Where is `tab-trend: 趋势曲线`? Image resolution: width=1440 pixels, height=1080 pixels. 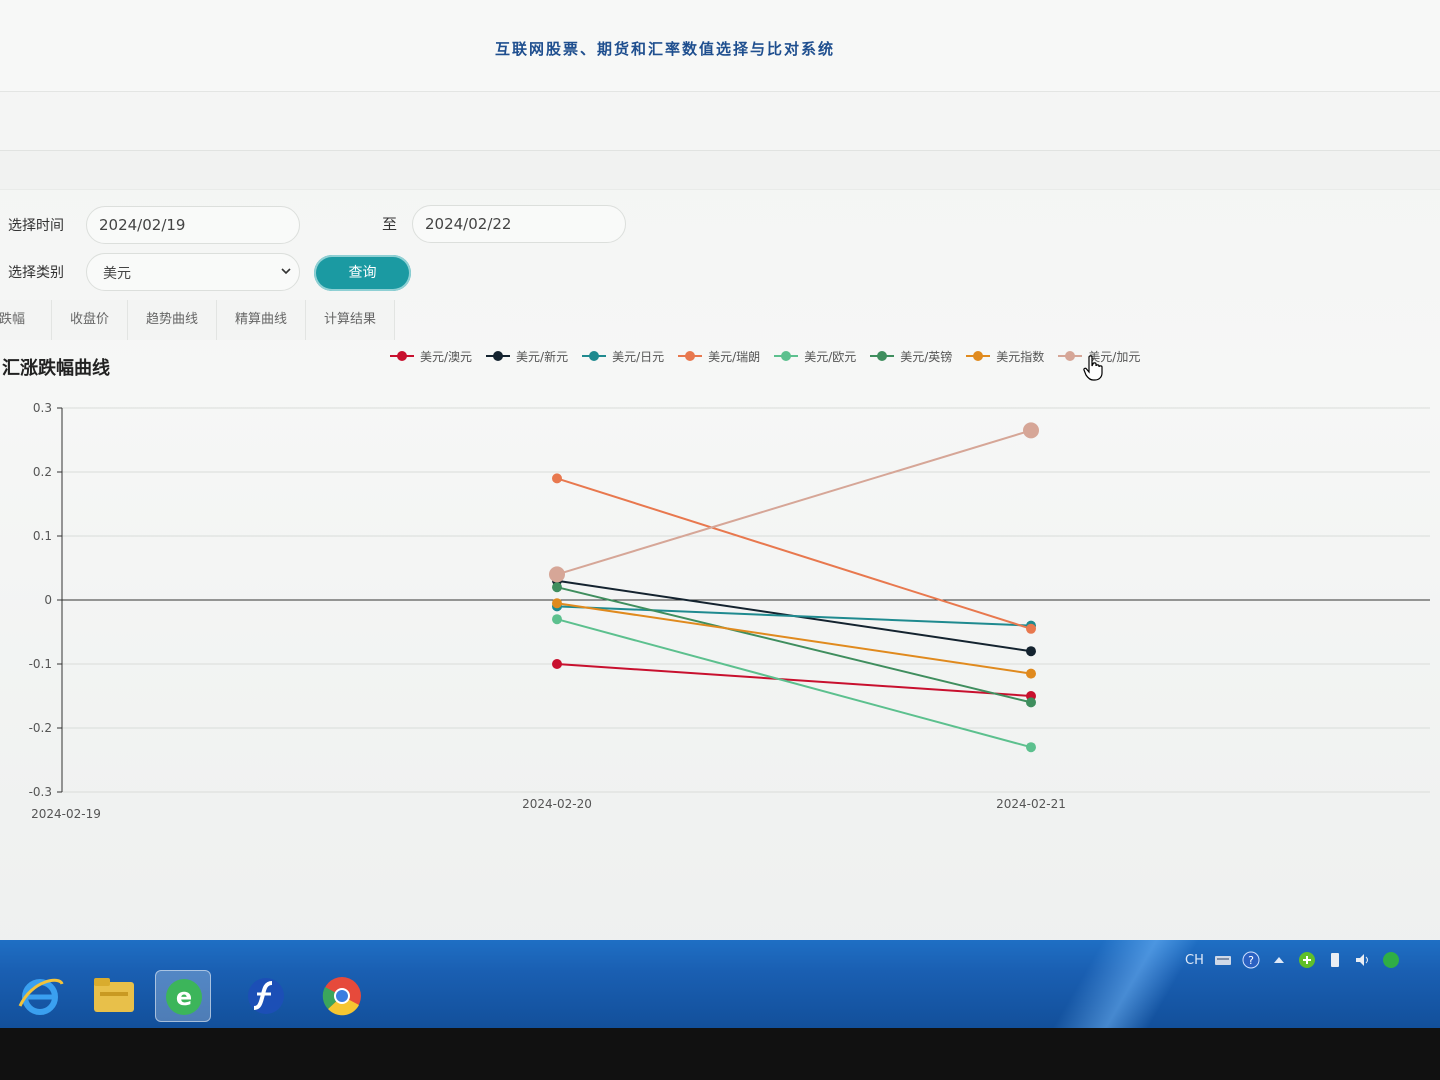
tab-trend: 趋势曲线 is located at coordinates (173, 320).